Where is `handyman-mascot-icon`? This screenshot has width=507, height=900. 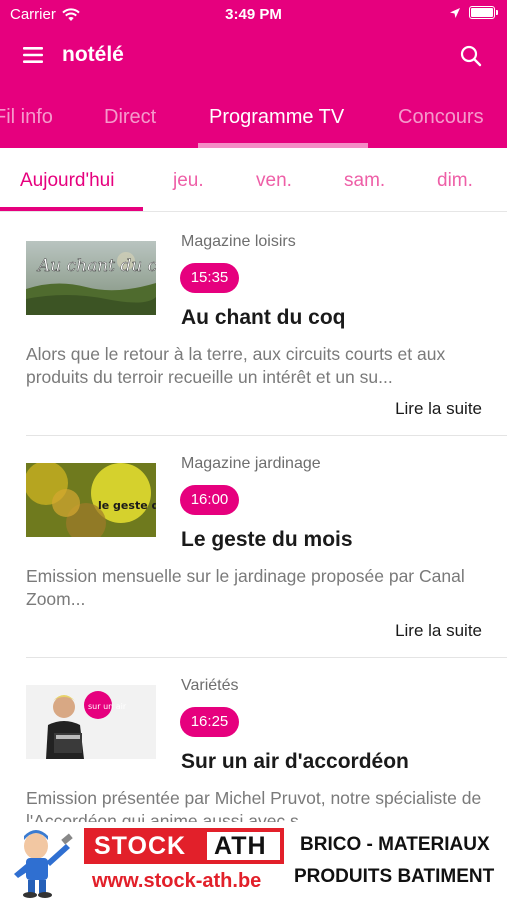
handyman-mascot-icon is located at coordinates (43, 864).